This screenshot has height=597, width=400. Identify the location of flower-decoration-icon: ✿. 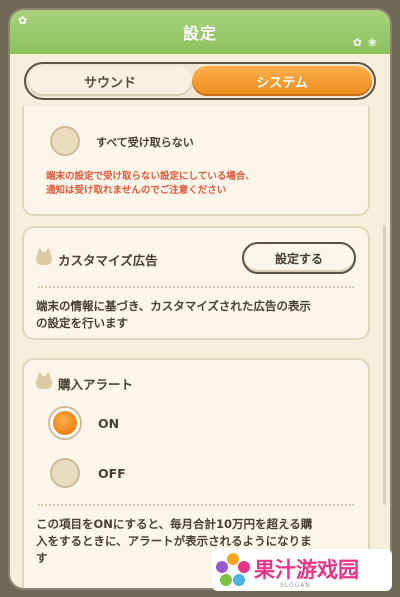
(23, 20).